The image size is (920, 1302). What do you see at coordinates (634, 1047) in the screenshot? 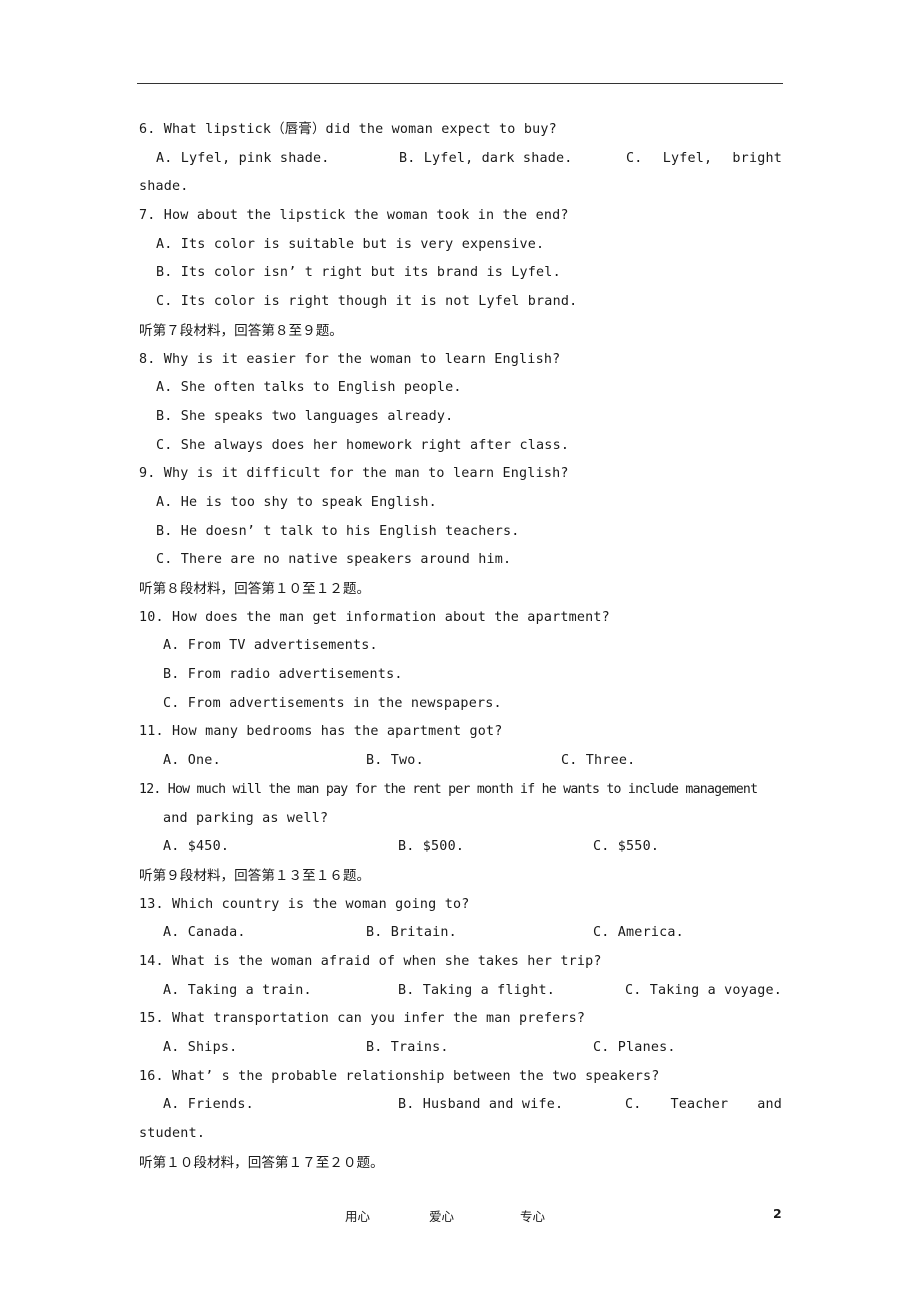
I see `option-c: C. Planes.` at bounding box center [634, 1047].